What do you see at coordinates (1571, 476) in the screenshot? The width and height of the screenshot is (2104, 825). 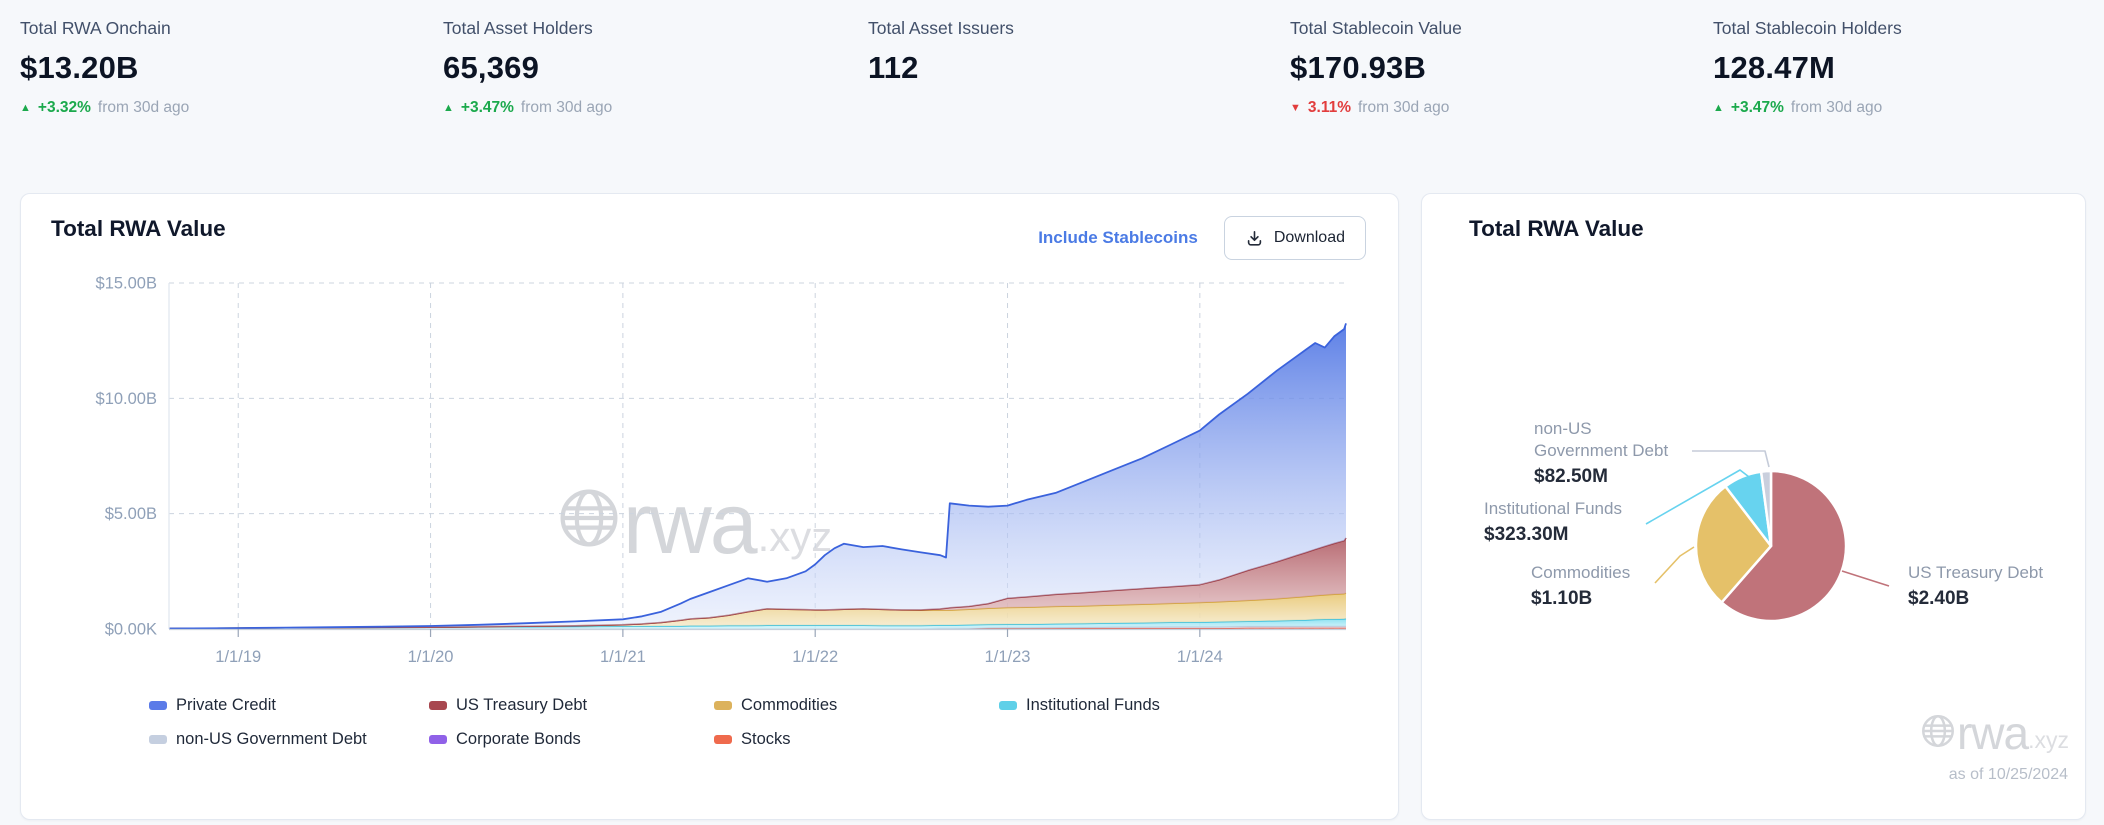 I see `pie-slice-value: $82.50M` at bounding box center [1571, 476].